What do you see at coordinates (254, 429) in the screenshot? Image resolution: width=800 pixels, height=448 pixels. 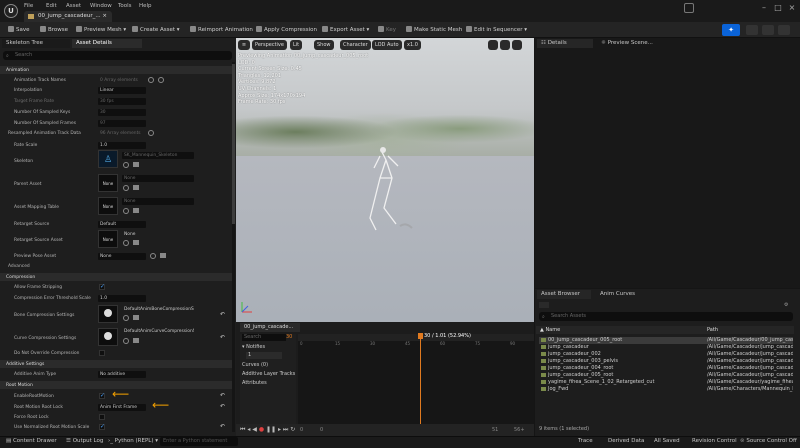 I see `play-reverse-icon: ◀` at bounding box center [254, 429].